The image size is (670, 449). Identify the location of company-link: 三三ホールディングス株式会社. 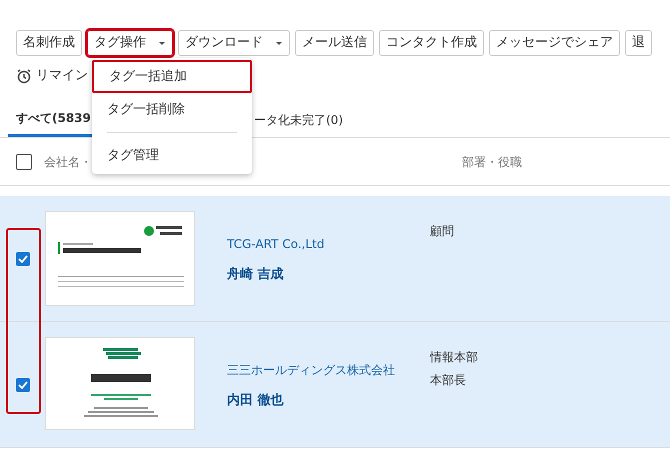
(328, 370).